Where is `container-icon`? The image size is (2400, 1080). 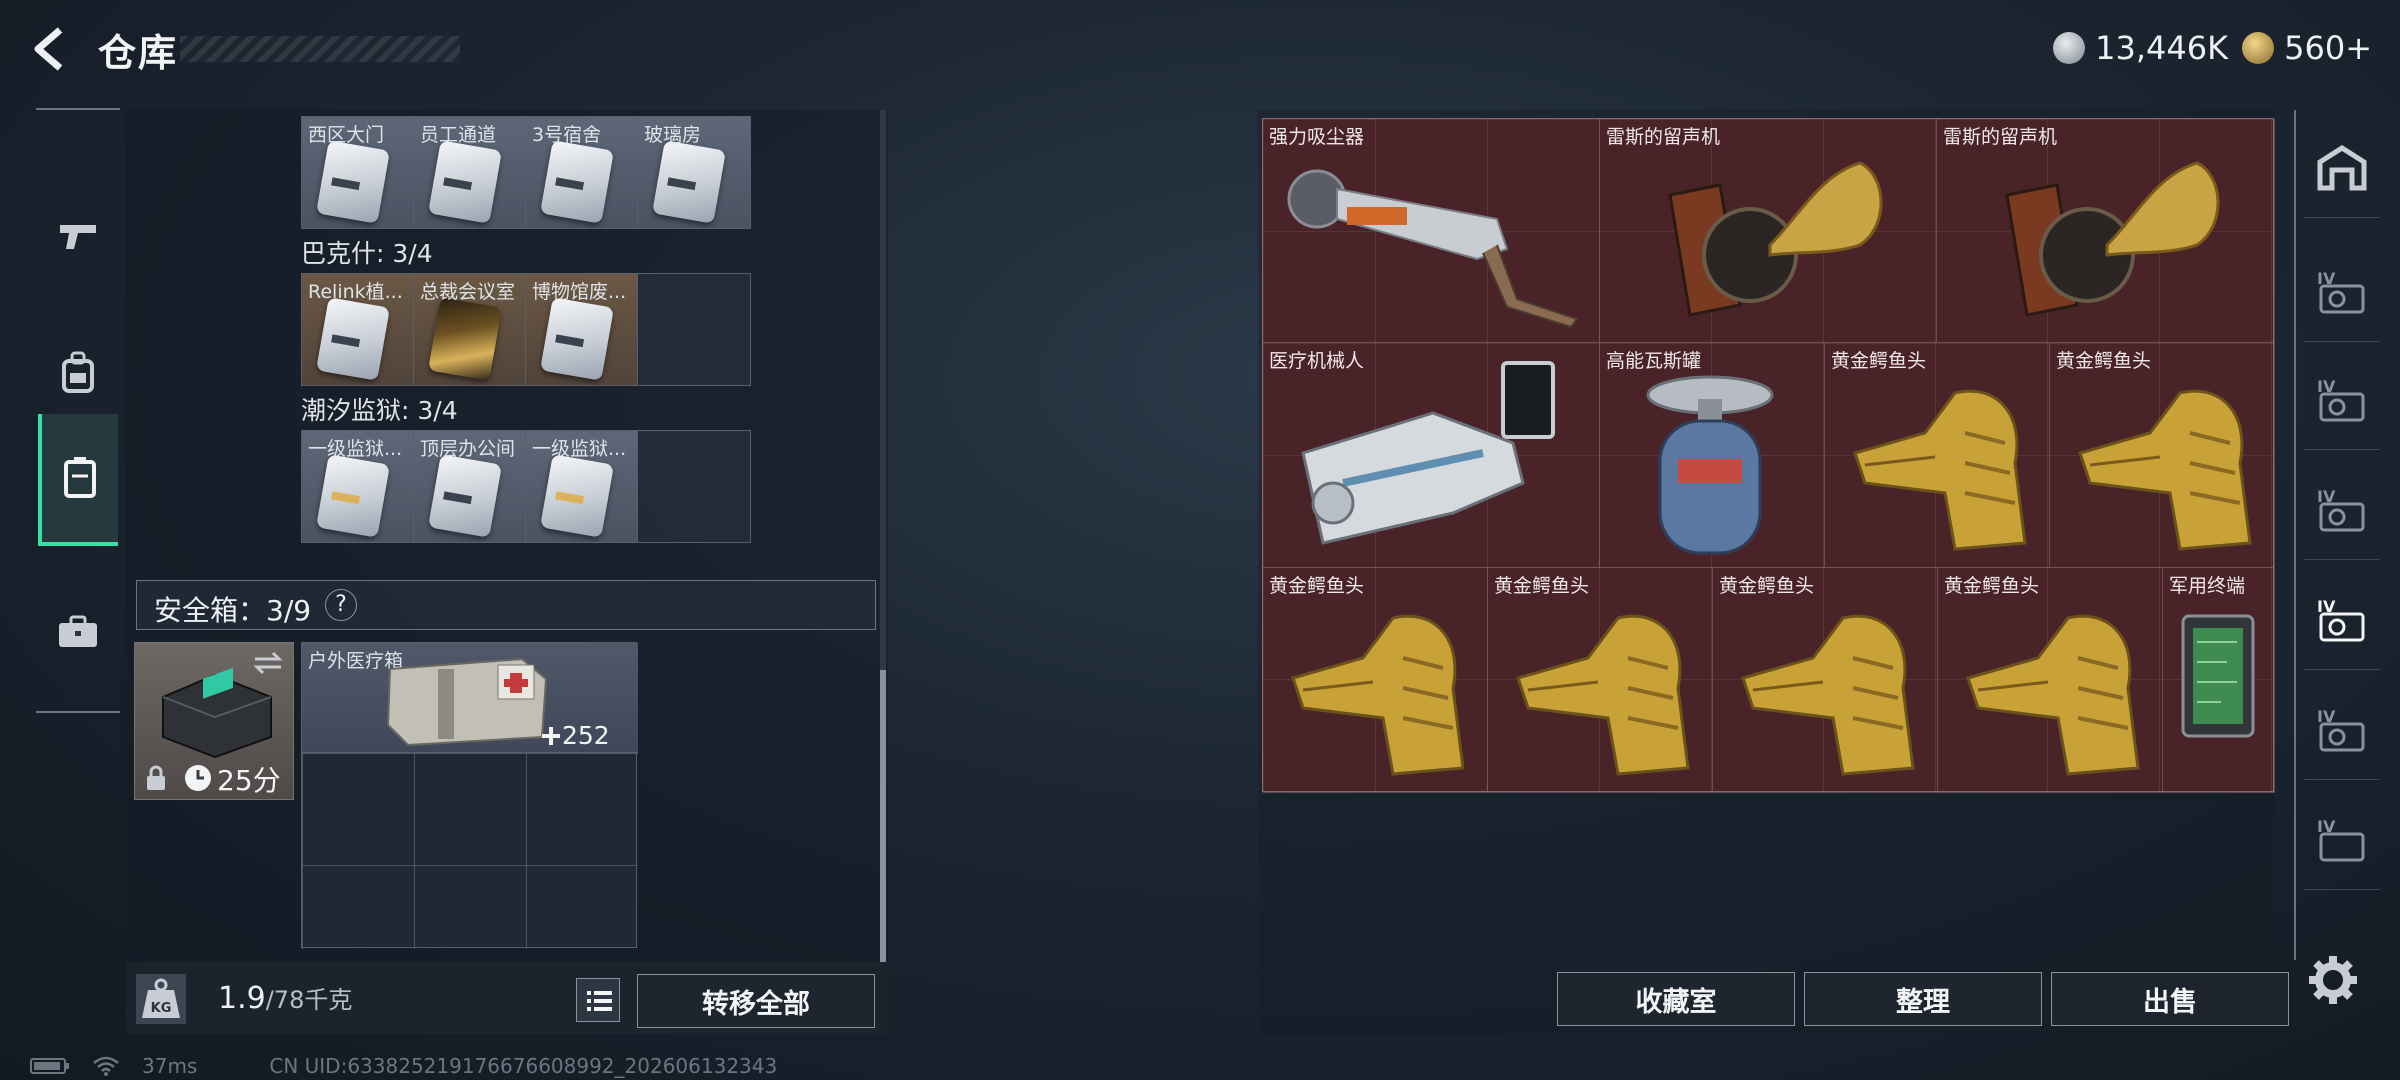 container-icon is located at coordinates (80, 477).